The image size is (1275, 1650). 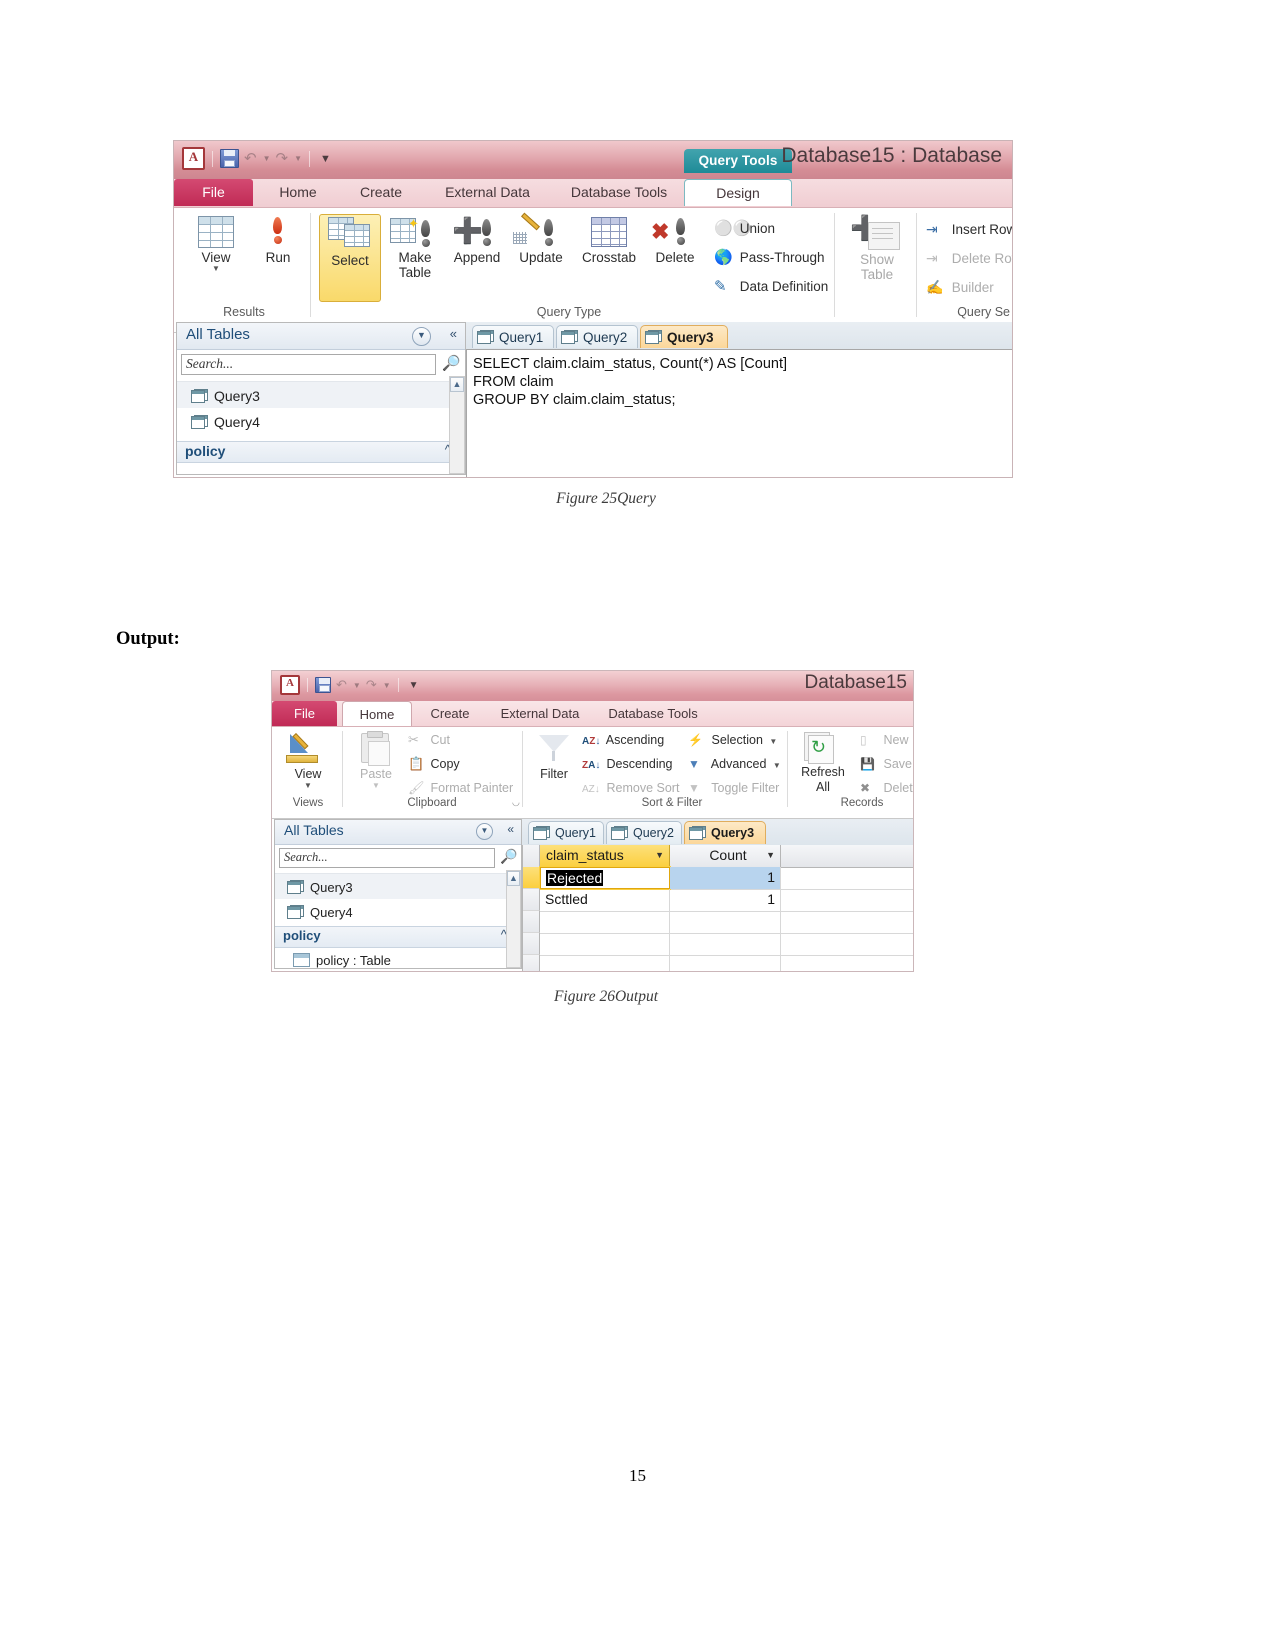 What do you see at coordinates (541, 238) in the screenshot?
I see `ribbon-button-update: Update` at bounding box center [541, 238].